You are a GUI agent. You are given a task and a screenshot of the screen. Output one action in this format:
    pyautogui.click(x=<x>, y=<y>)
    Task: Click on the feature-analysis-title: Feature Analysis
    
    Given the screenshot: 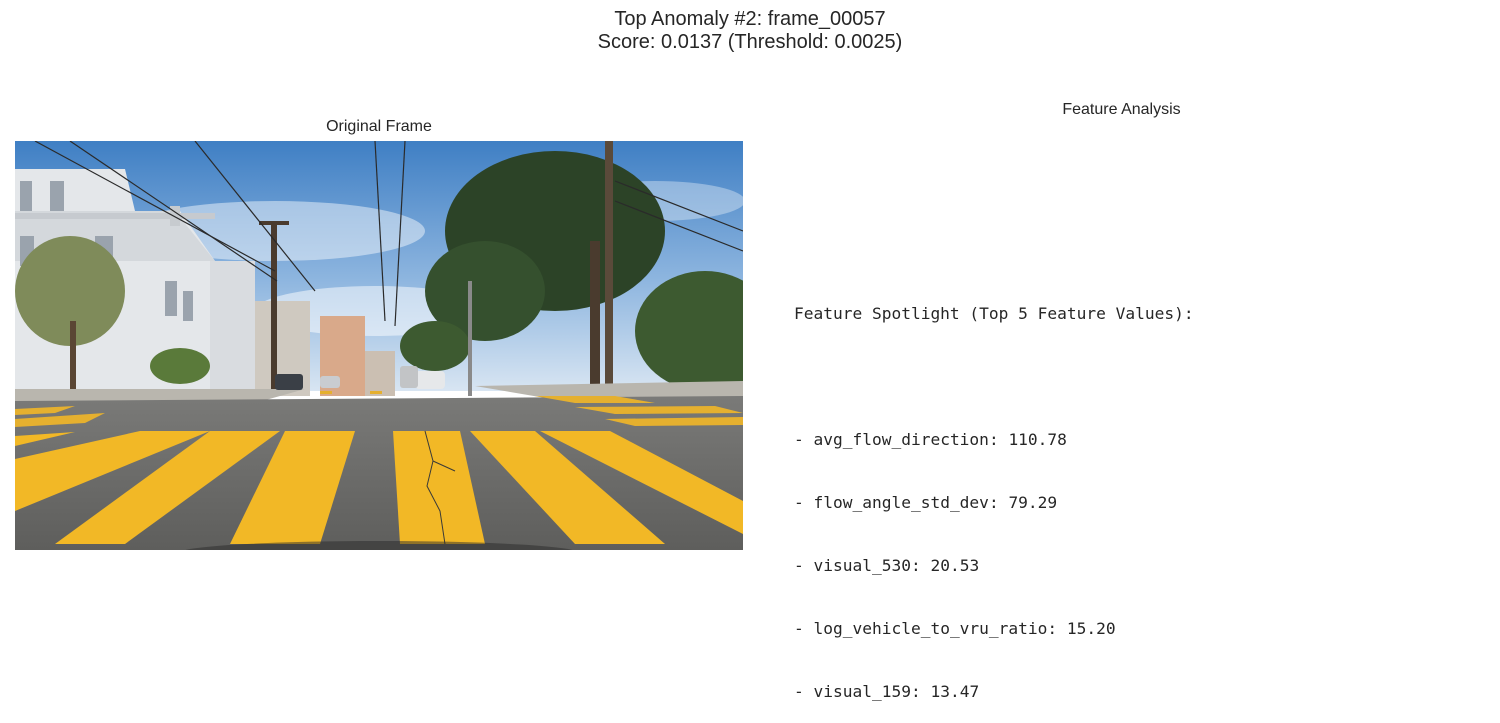 What is the action you would take?
    pyautogui.click(x=1121, y=109)
    